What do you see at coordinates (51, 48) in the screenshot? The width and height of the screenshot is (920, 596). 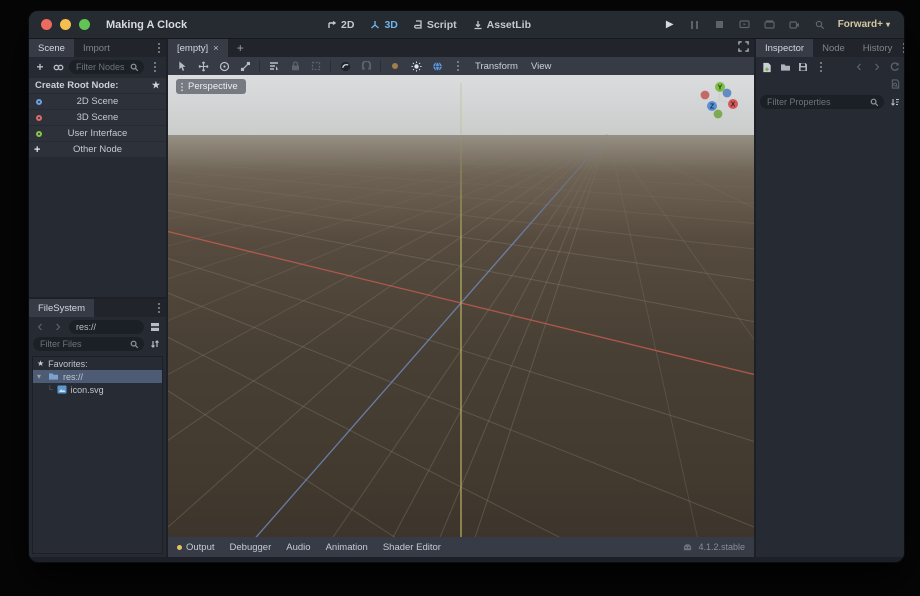 I see `tab-scene: Scene` at bounding box center [51, 48].